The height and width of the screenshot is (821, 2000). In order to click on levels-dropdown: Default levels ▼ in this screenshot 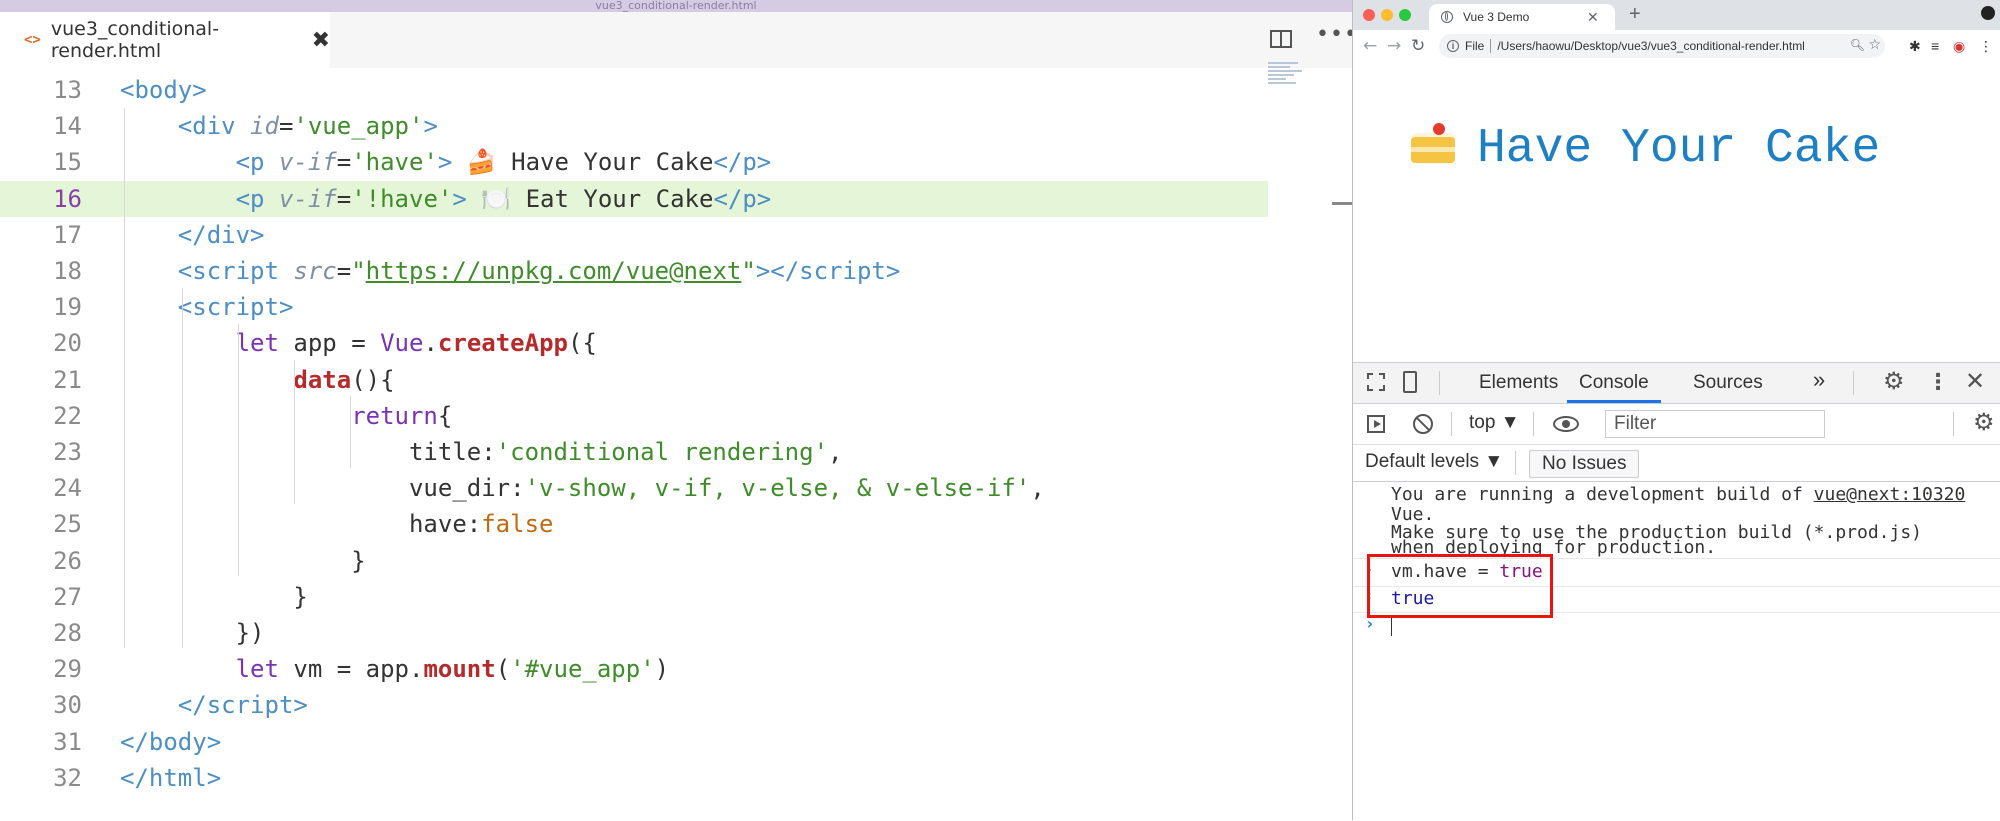, I will do `click(1434, 462)`.